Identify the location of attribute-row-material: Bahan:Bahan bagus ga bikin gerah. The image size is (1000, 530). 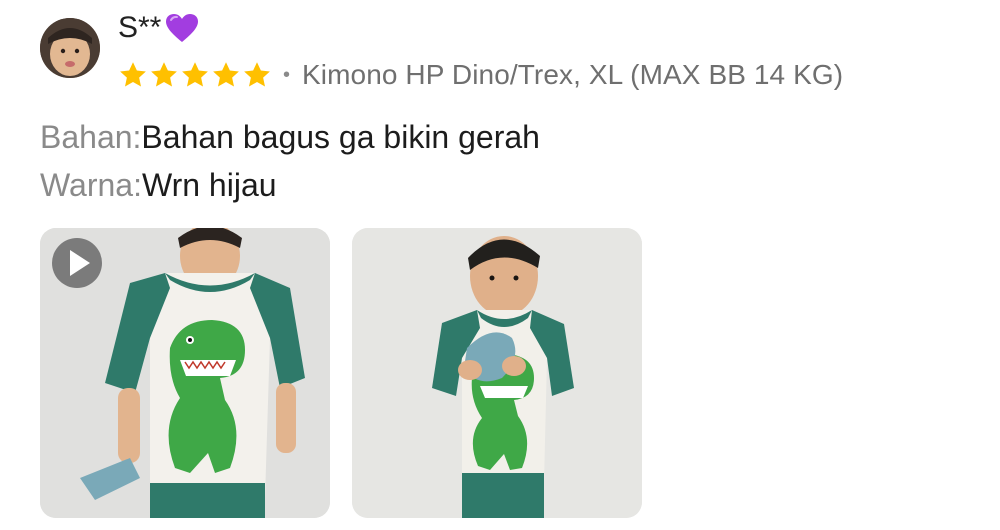
(290, 137).